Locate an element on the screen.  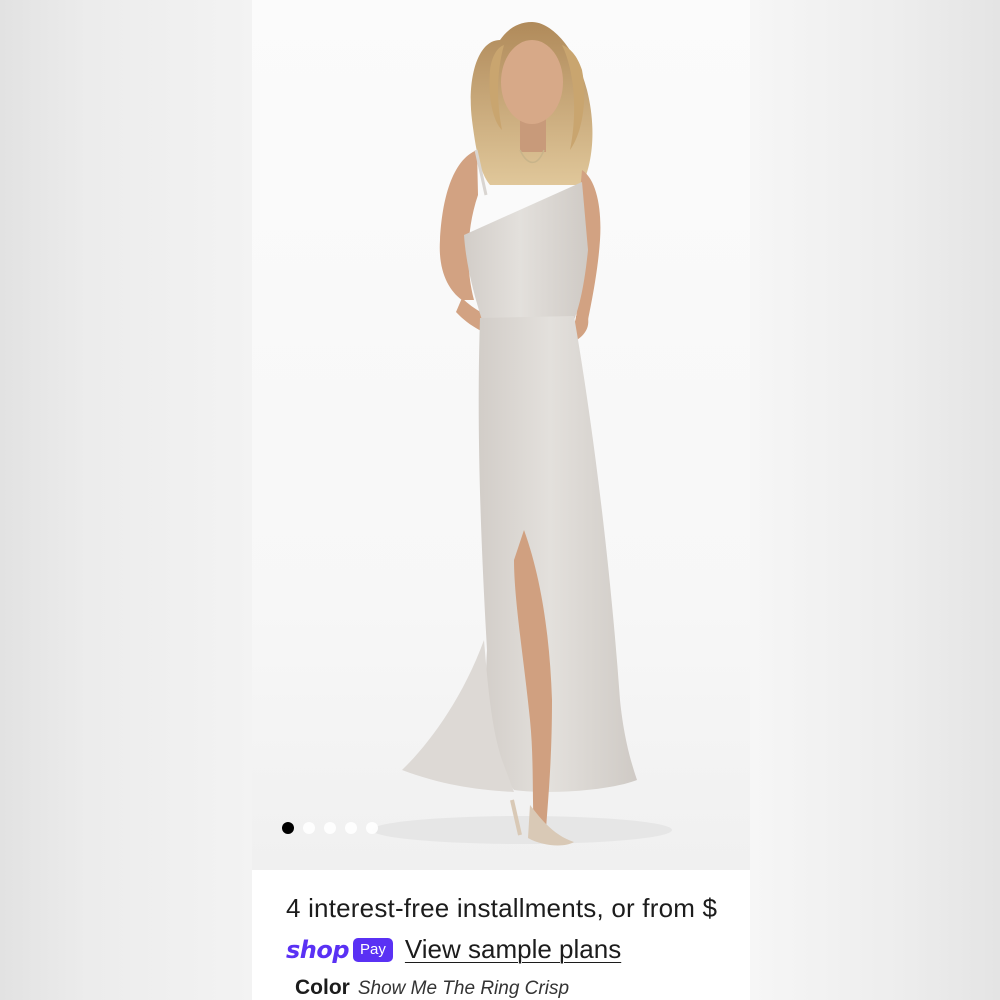
shop-pay-row: shop Pay View sample plans is located at coordinates (453, 949).